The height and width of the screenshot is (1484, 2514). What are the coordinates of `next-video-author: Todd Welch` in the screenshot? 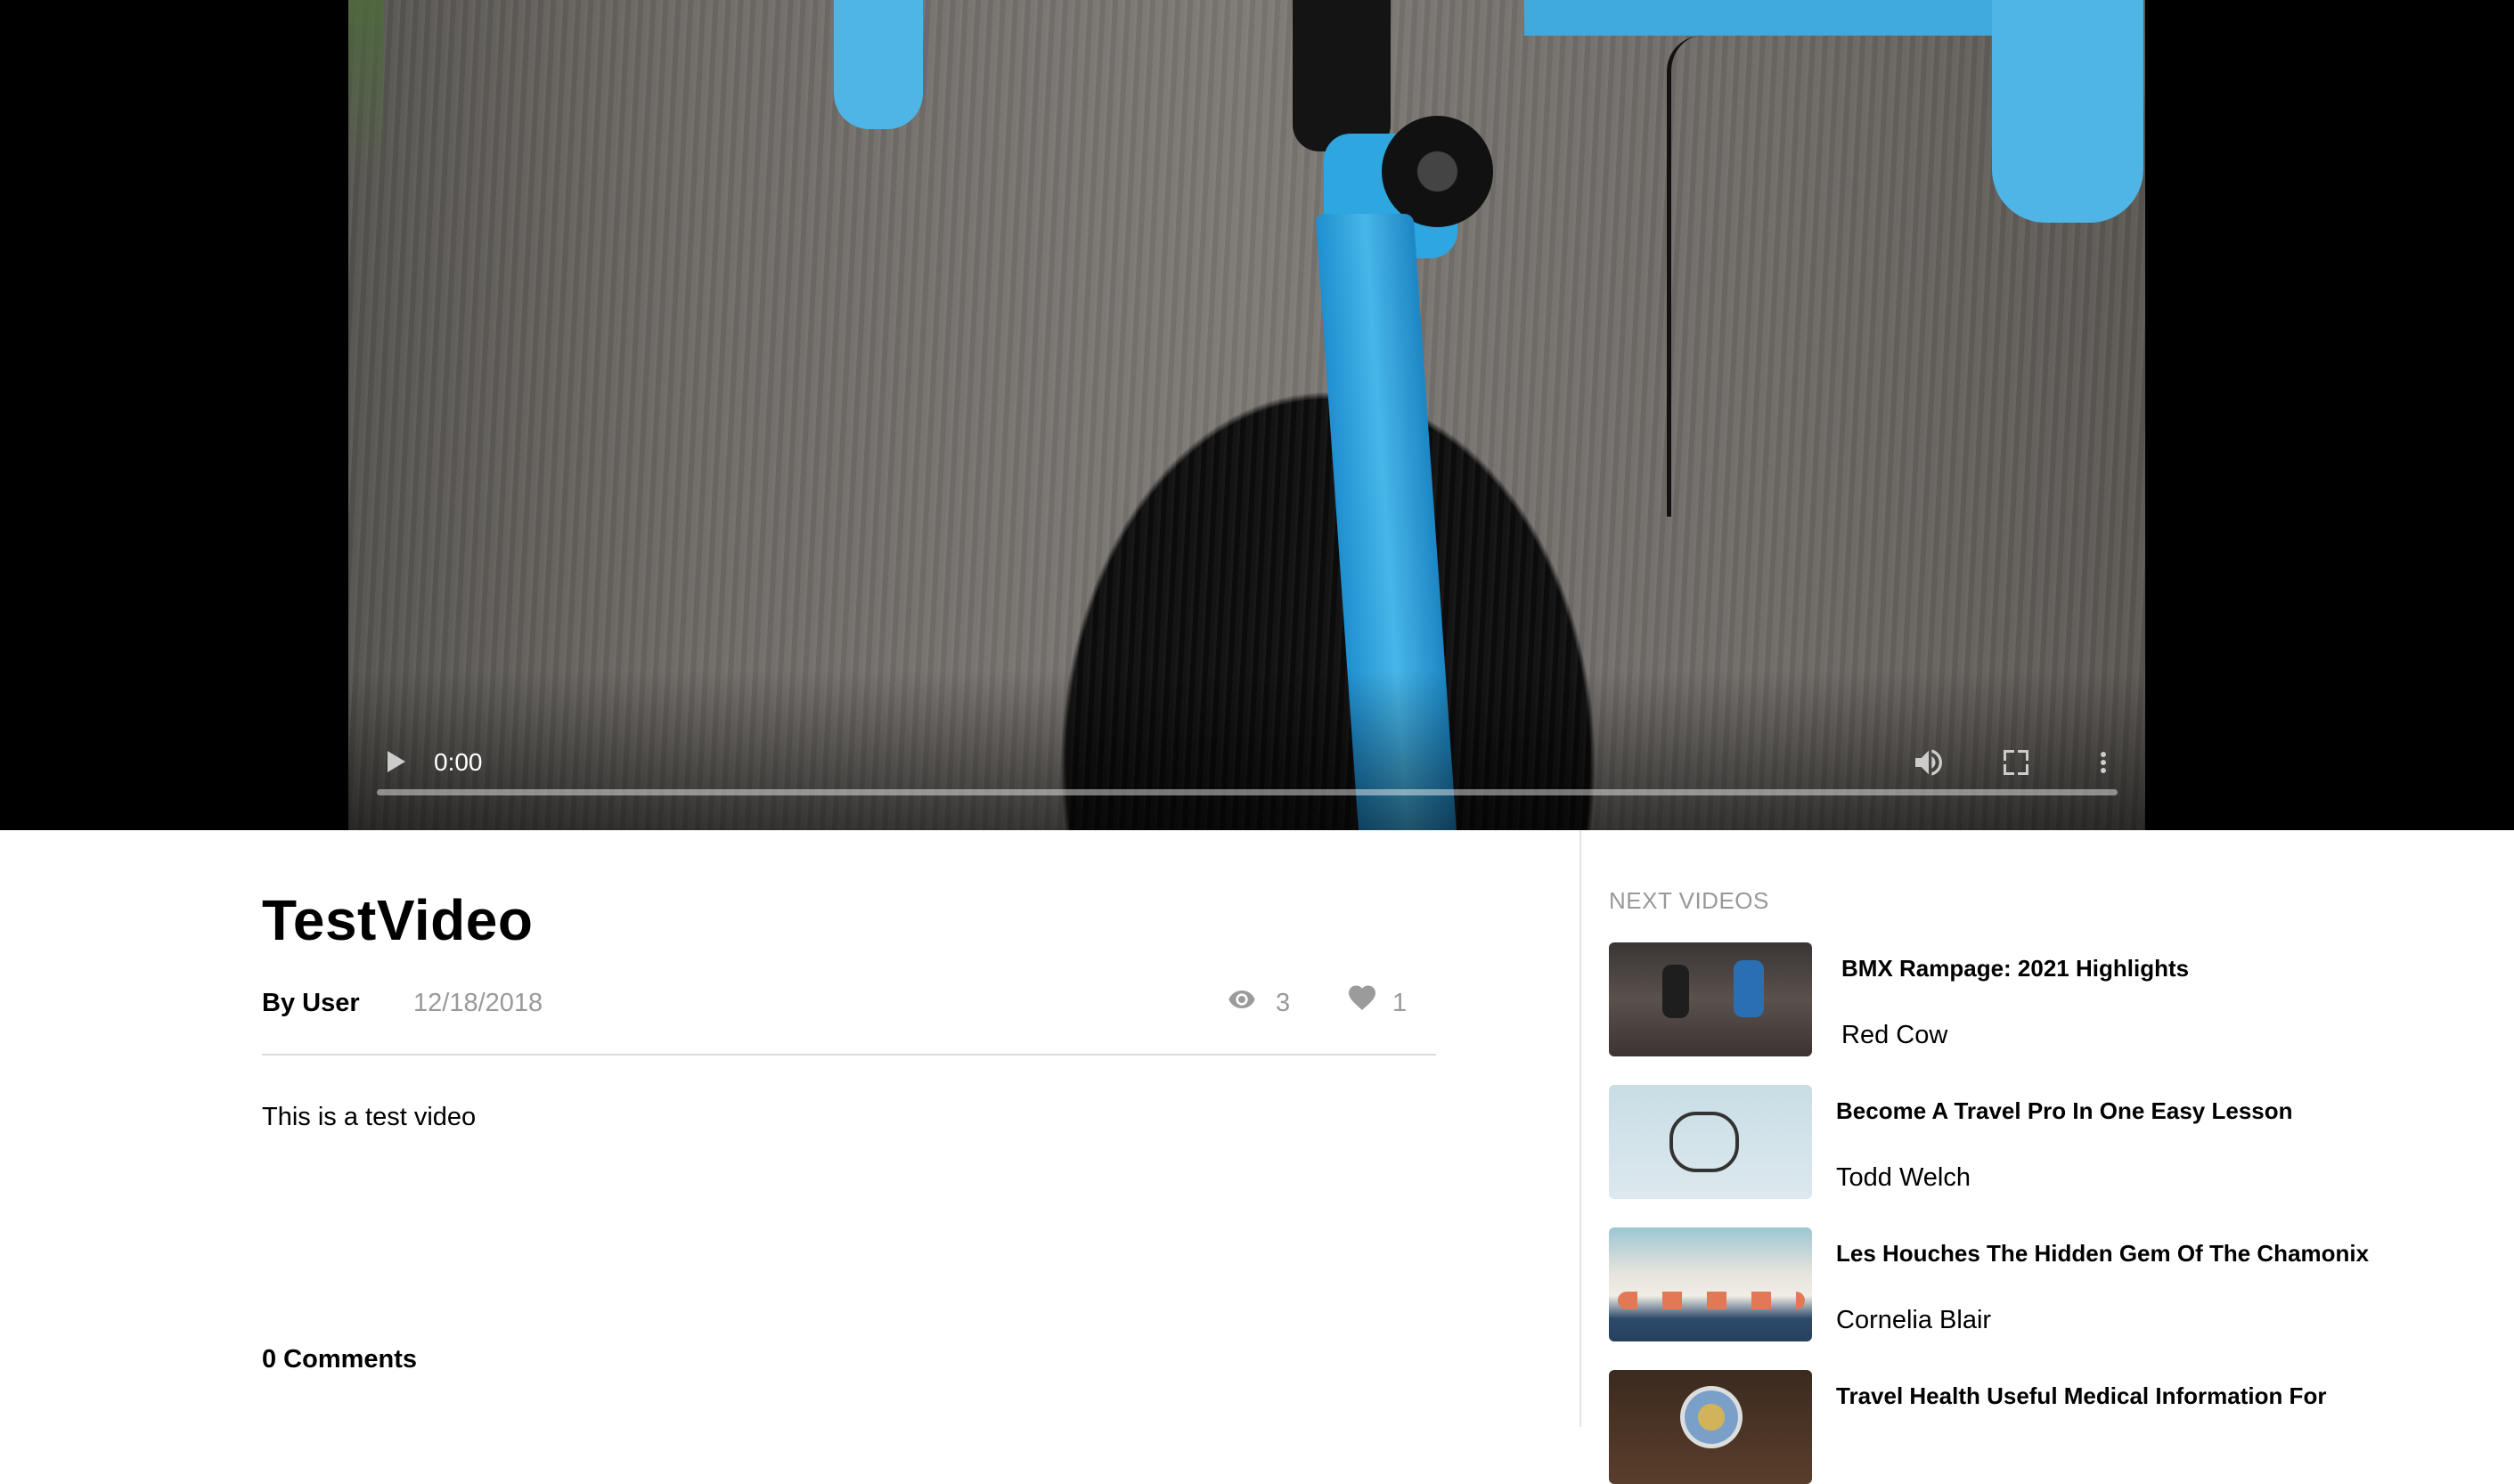 It's located at (1904, 1178).